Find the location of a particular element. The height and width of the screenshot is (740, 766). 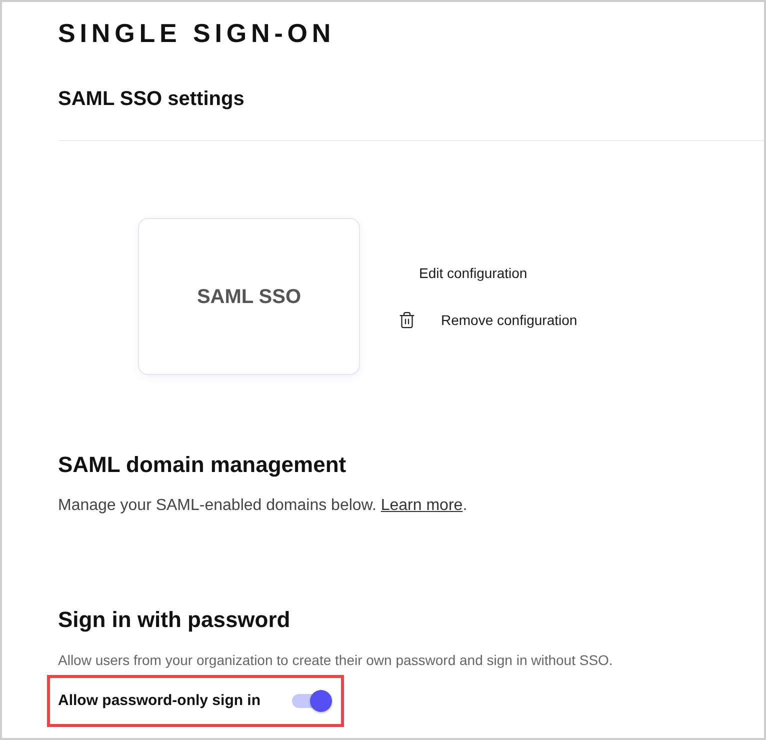

page-title: SINGLE SIGN-ON is located at coordinates (197, 33).